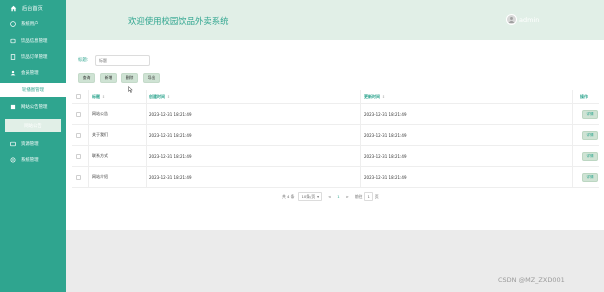 The image size is (604, 292). I want to click on sidebar-item-label: 网站公告管理, so click(34, 107).